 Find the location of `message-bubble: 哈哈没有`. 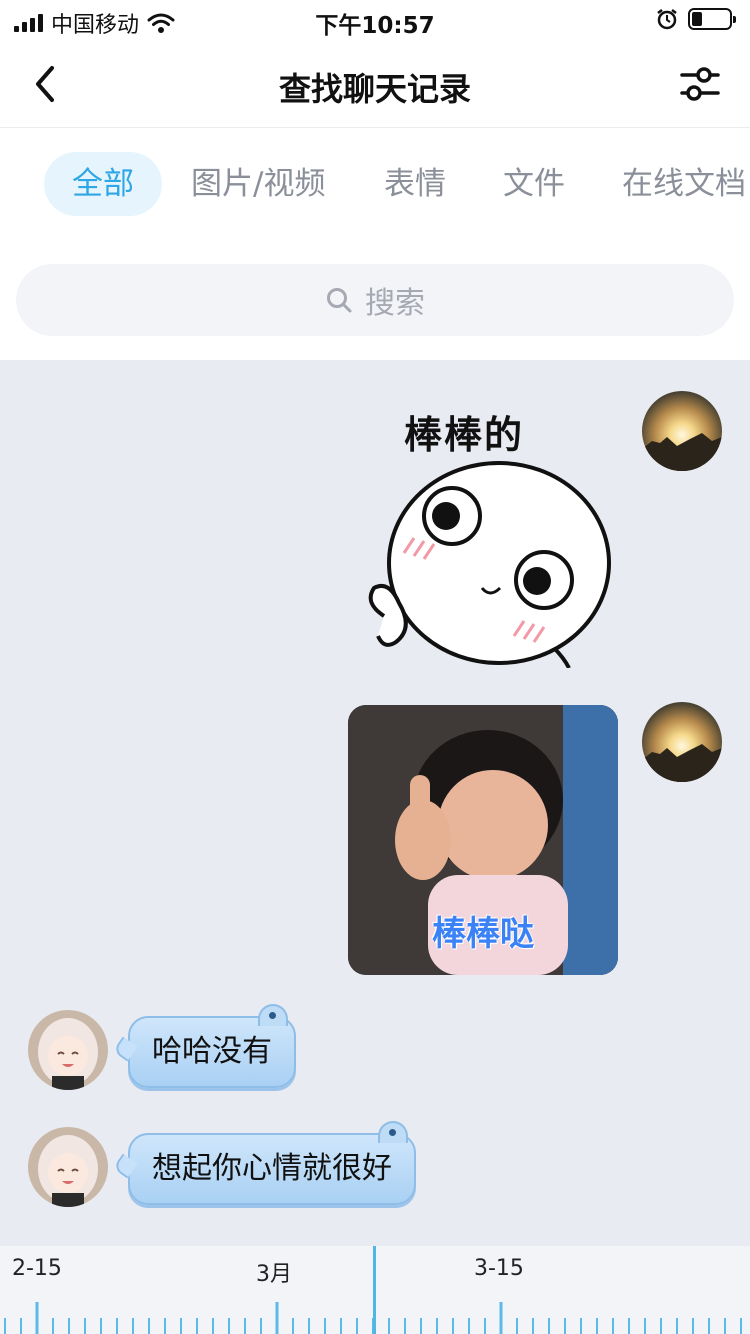

message-bubble: 哈哈没有 is located at coordinates (204, 1046).